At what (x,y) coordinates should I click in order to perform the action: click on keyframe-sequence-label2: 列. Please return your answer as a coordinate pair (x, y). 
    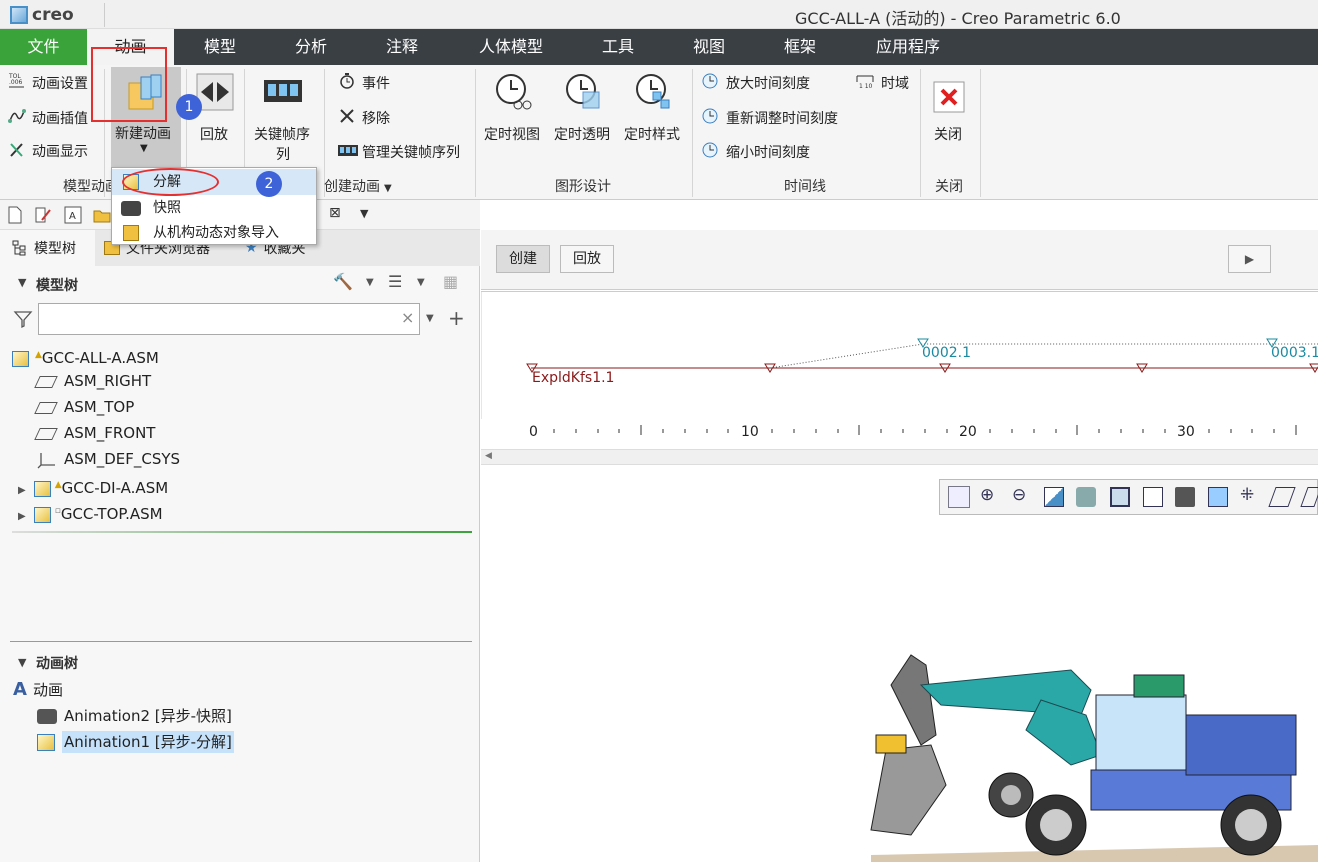
    Looking at the image, I should click on (283, 154).